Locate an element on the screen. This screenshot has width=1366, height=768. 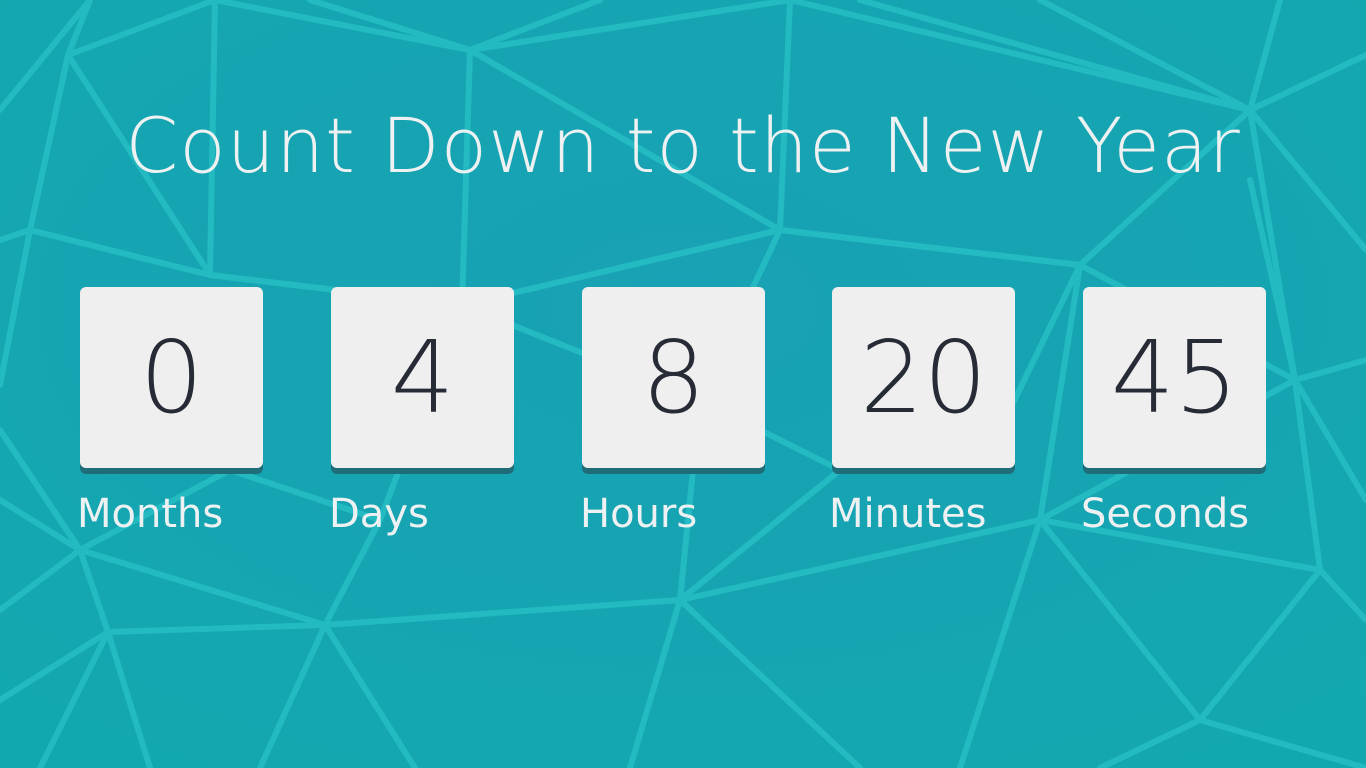
minutes-value: 20 is located at coordinates (923, 377).